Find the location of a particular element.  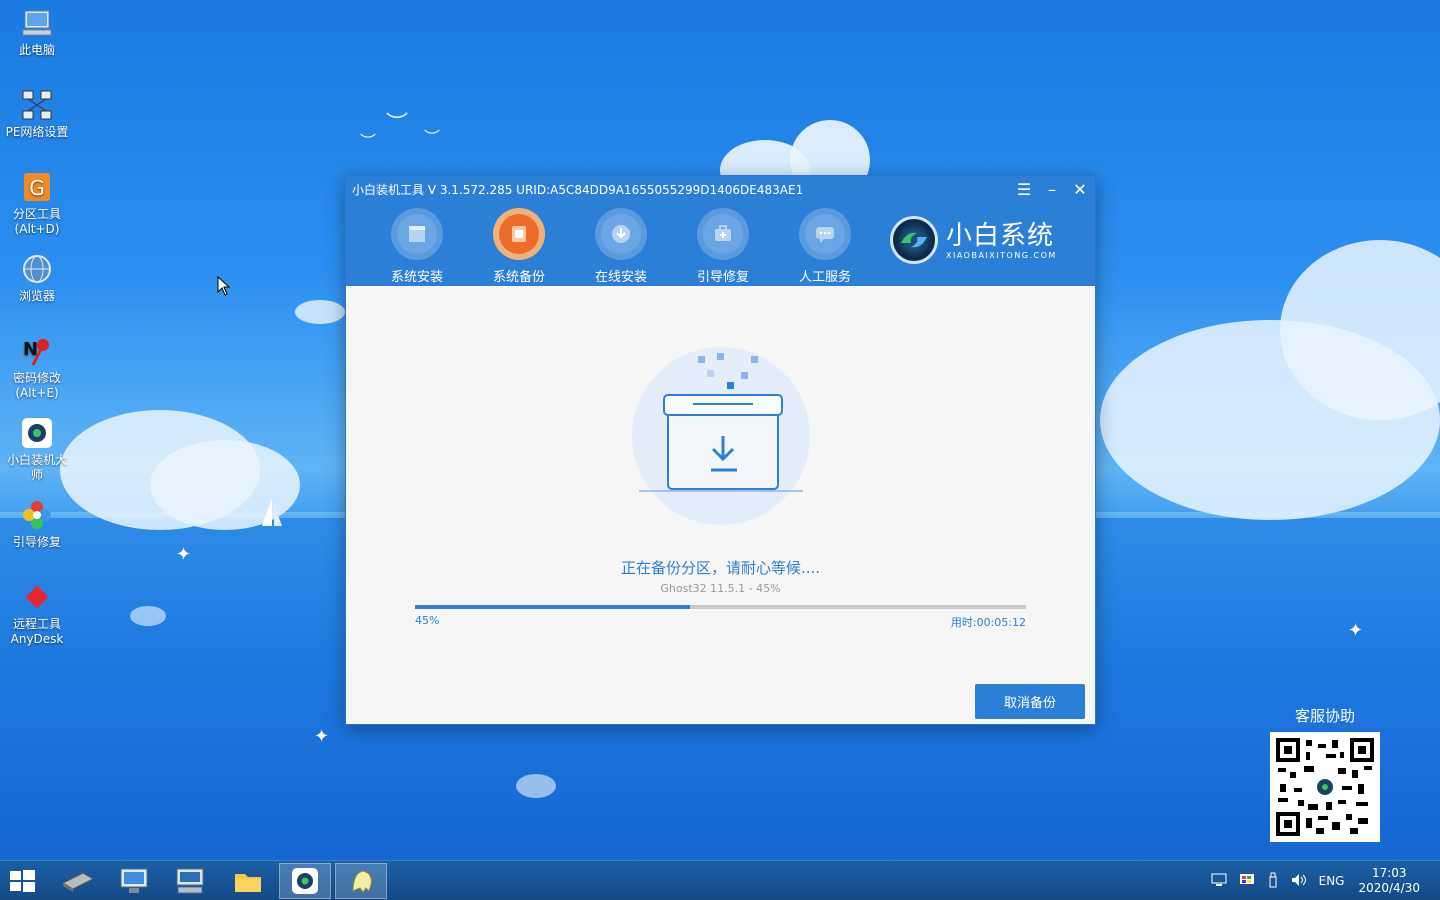

sailboat-decoration is located at coordinates (272, 512).